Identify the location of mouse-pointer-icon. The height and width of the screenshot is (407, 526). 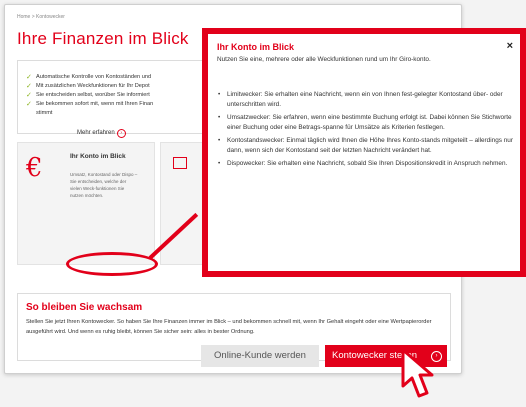
(417, 373).